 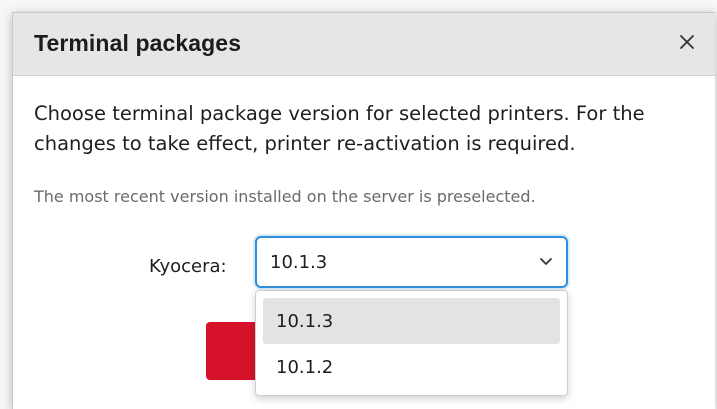 I want to click on selected-version: 10.1.3, so click(x=299, y=262).